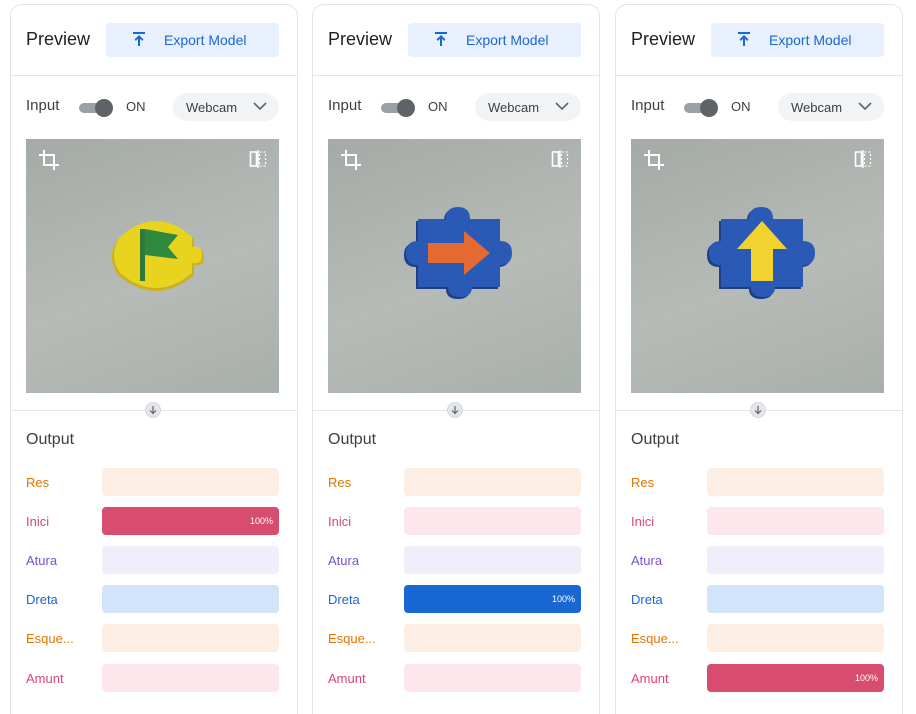  I want to click on output-class-row: Dreta 100%, so click(456, 599).